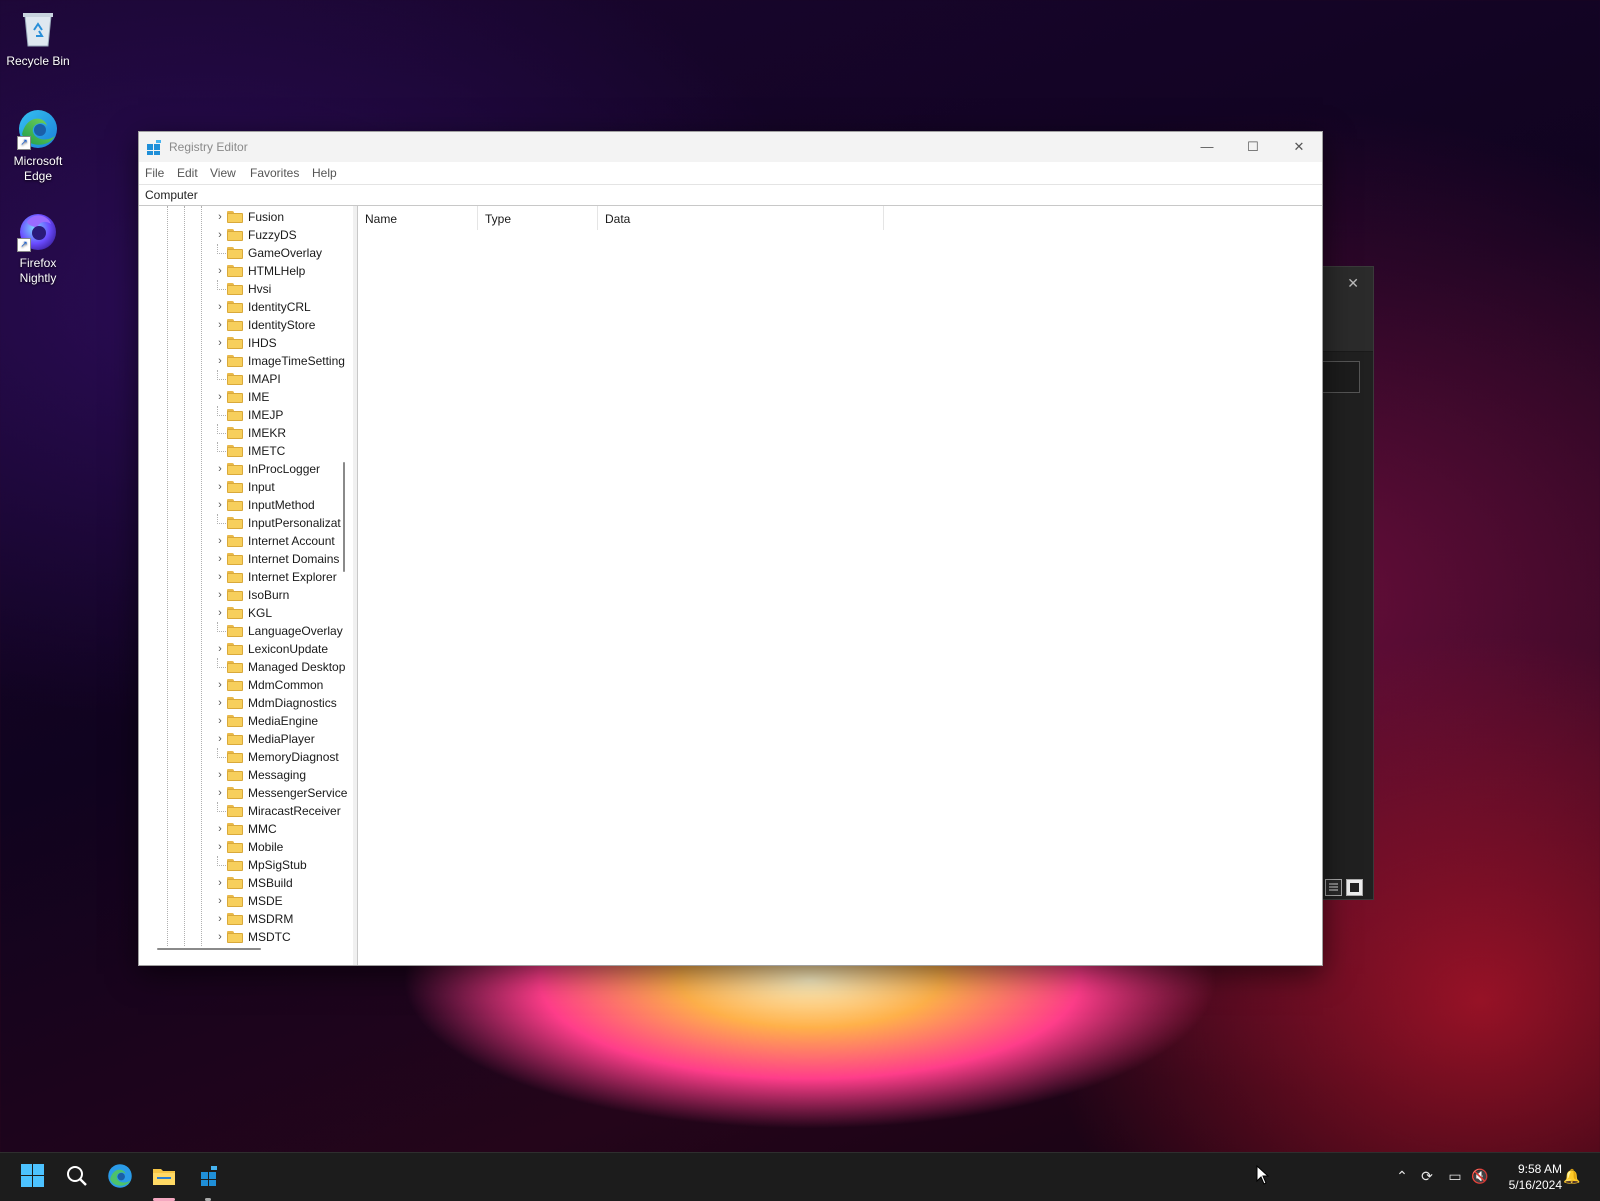 Image resolution: width=1600 pixels, height=1201 pixels. I want to click on tree-vertical-scrollbar, so click(344, 517).